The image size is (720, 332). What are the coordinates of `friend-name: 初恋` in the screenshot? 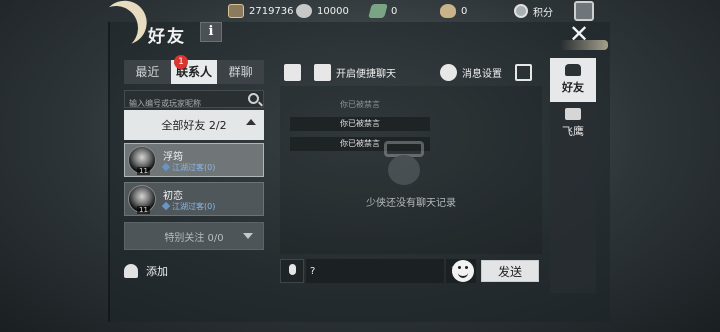 It's located at (173, 196).